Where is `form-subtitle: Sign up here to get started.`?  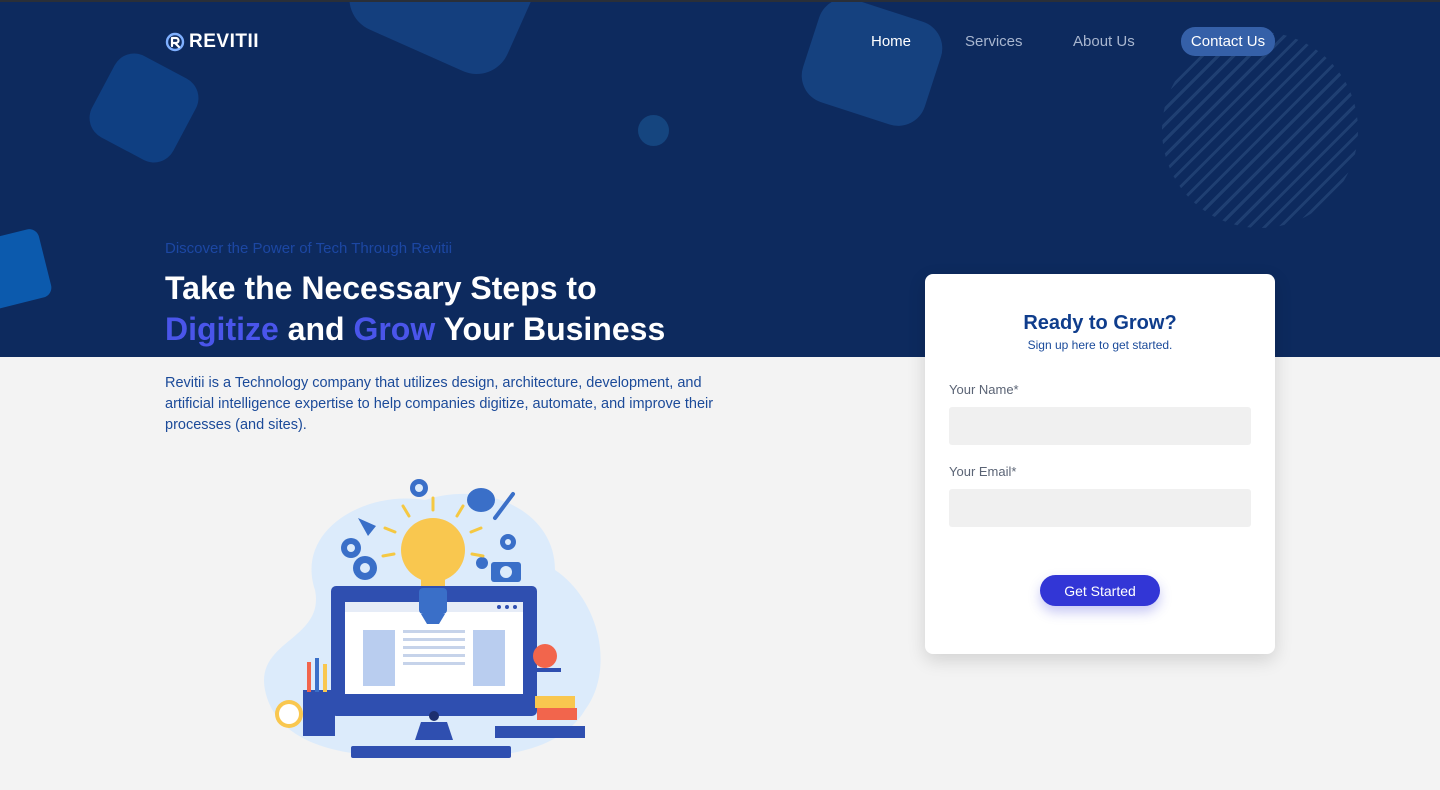
form-subtitle: Sign up here to get started. is located at coordinates (1100, 345).